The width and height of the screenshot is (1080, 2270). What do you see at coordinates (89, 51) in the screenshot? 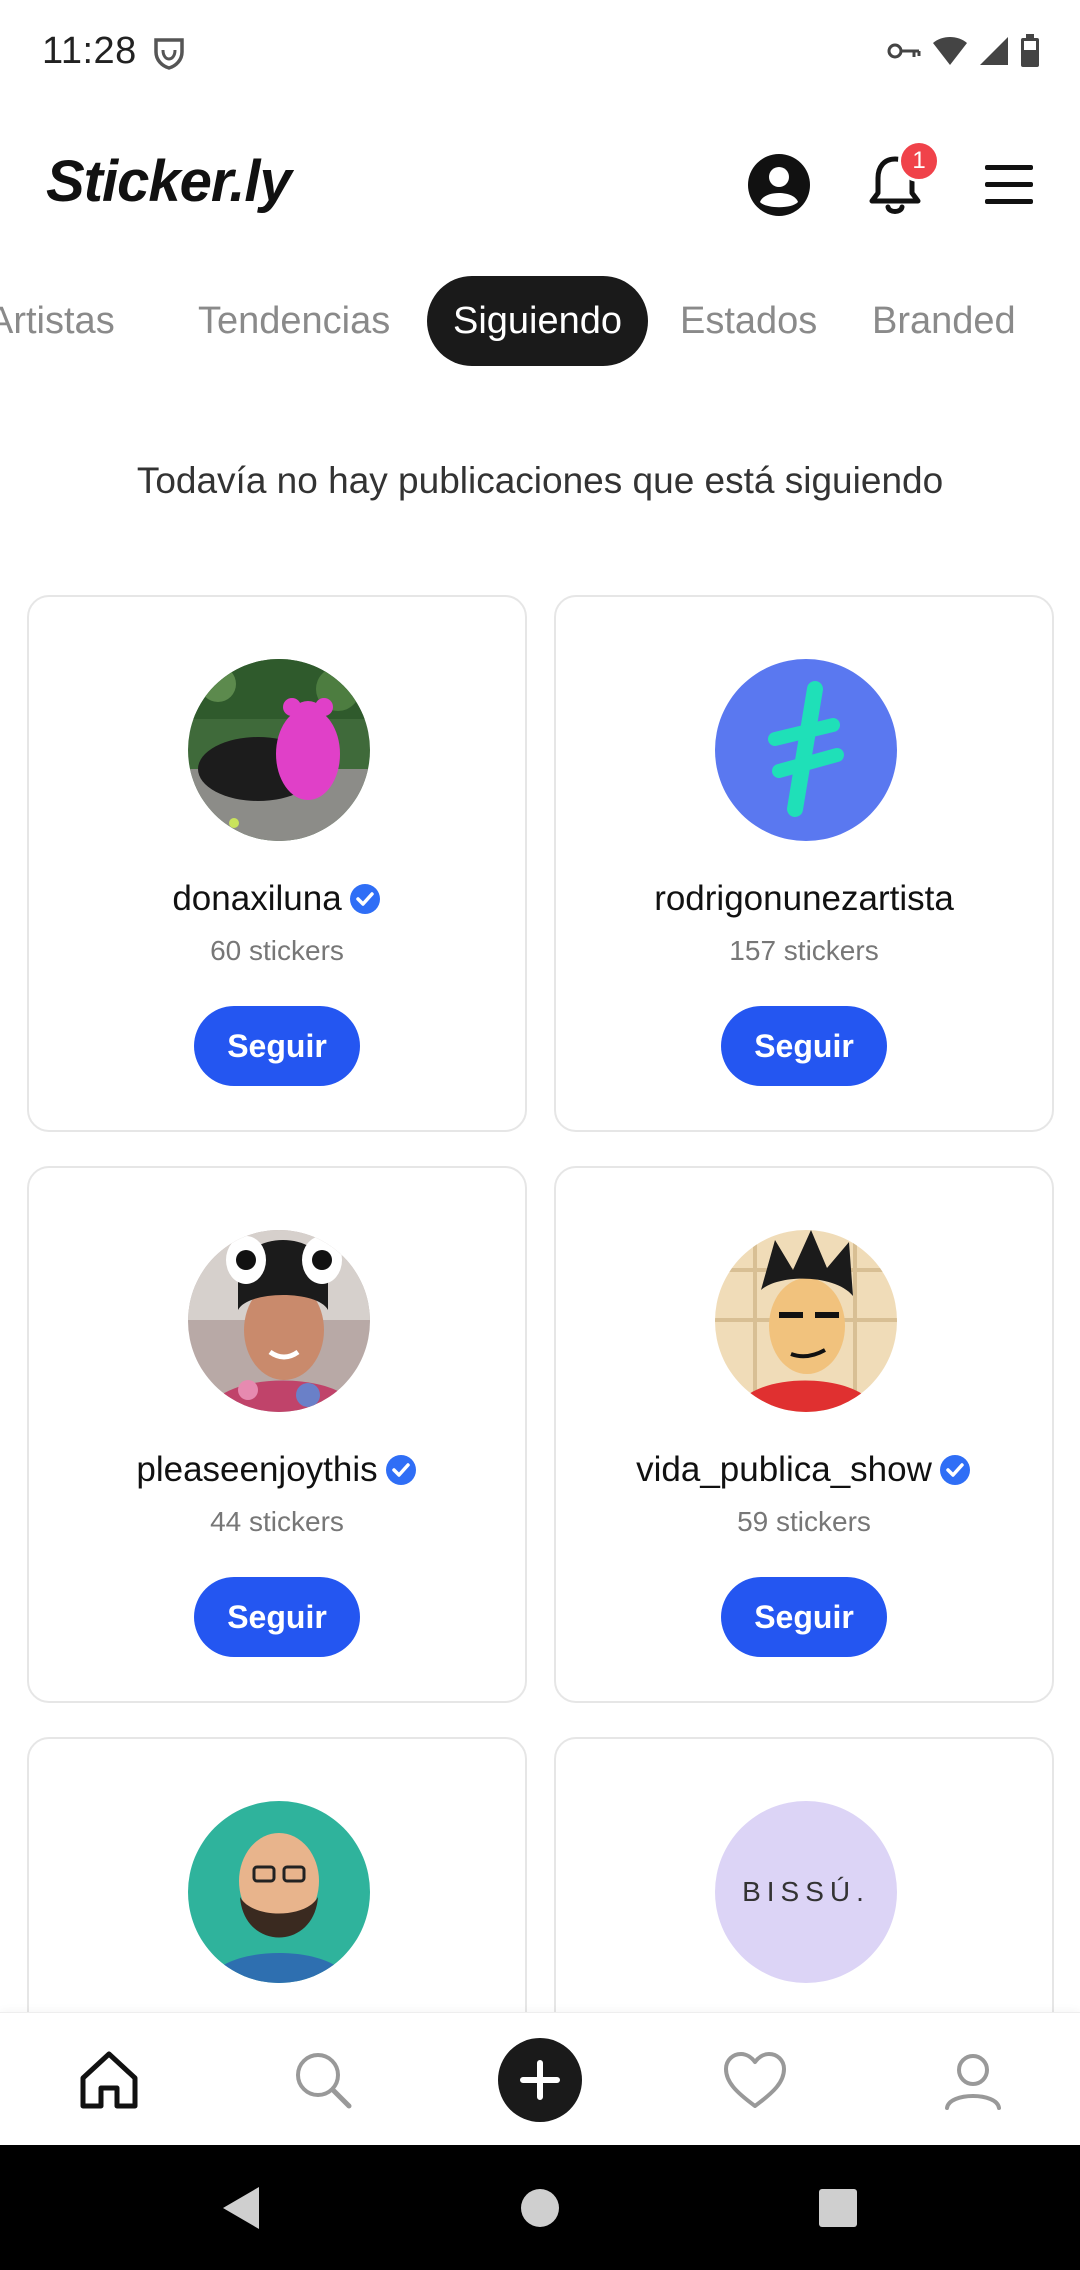
I see `status-time: 11:28` at bounding box center [89, 51].